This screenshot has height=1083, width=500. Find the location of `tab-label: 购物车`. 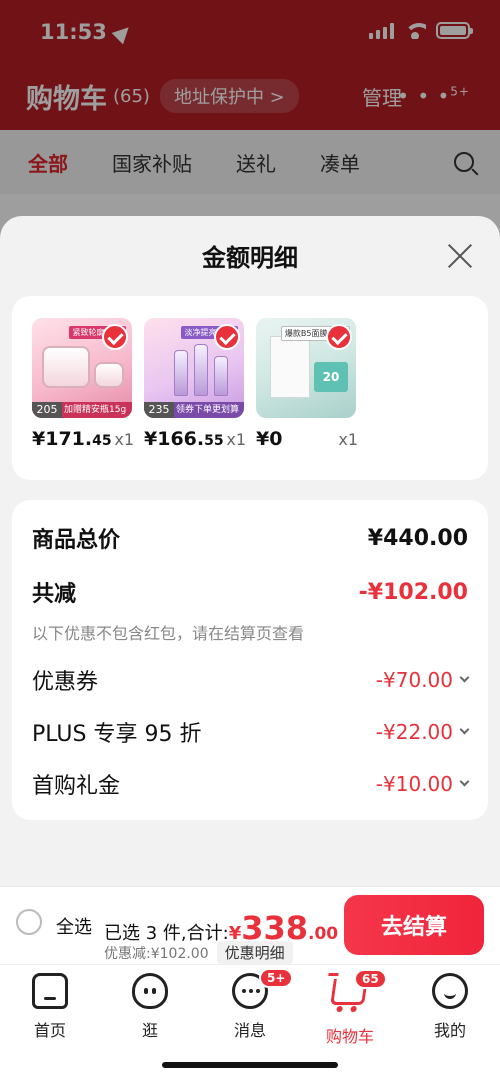

tab-label: 购物车 is located at coordinates (349, 1036).